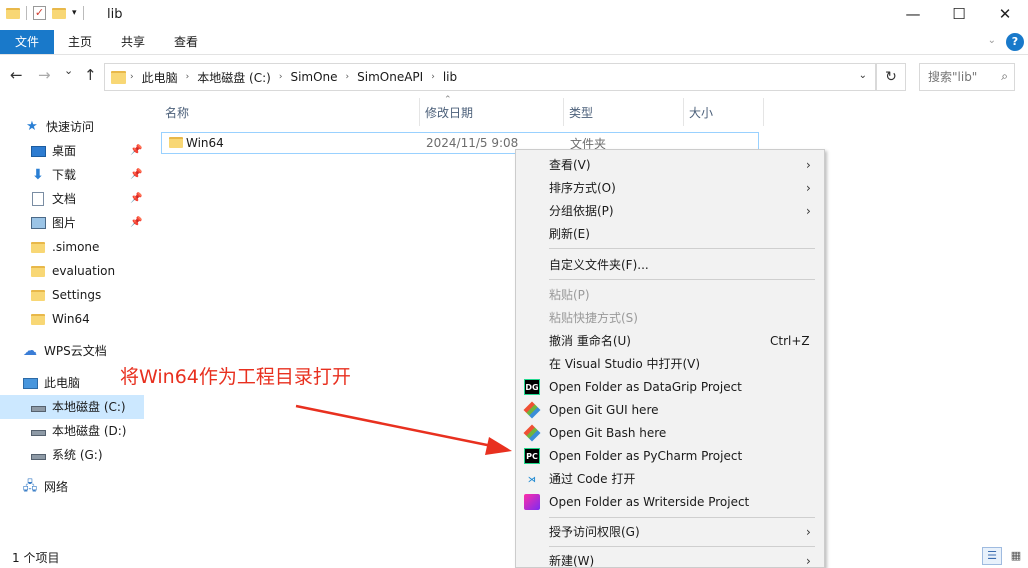 The width and height of the screenshot is (1028, 568). What do you see at coordinates (863, 75) in the screenshot?
I see `address-dropdown-icon: ⌄` at bounding box center [863, 75].